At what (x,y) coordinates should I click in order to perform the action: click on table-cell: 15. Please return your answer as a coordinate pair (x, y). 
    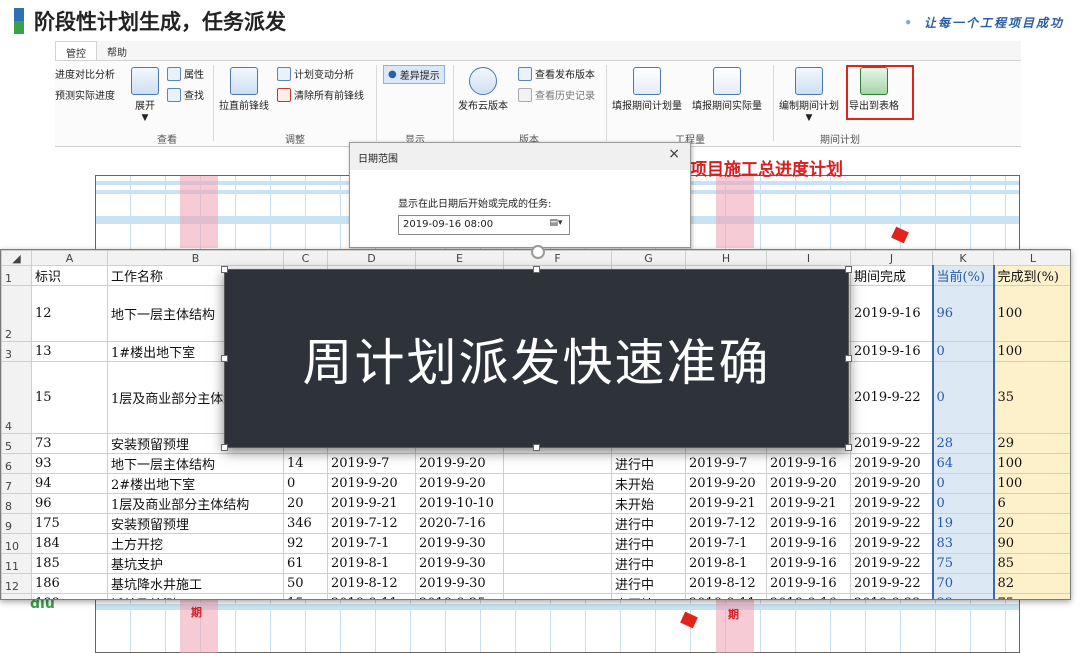
    Looking at the image, I should click on (69, 397).